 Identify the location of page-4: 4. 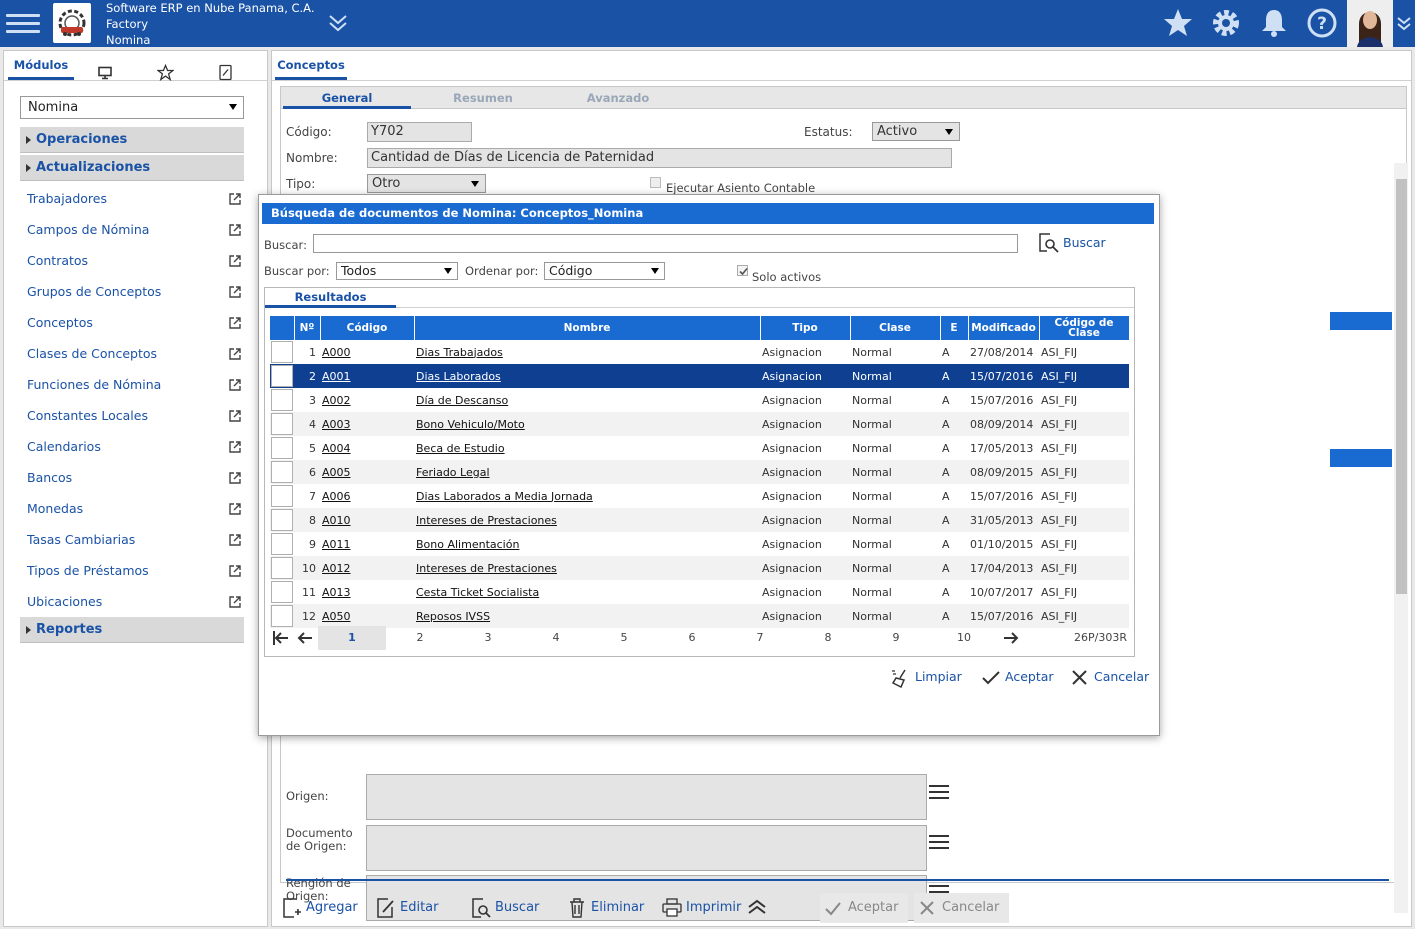
(556, 638).